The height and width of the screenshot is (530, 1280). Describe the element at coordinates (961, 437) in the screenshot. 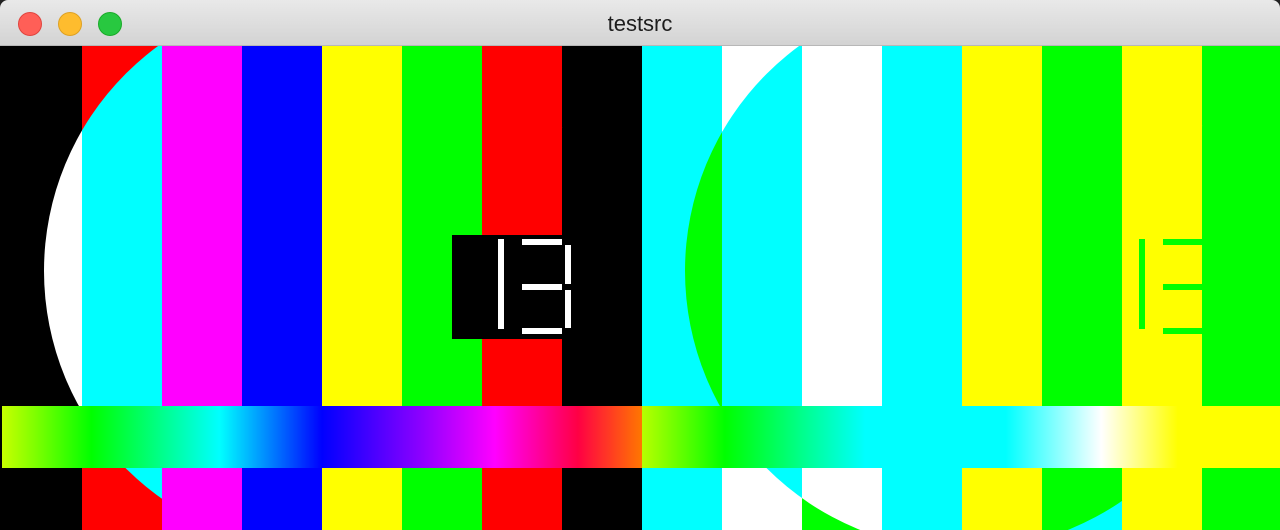

I see `right-hue-strip` at that location.